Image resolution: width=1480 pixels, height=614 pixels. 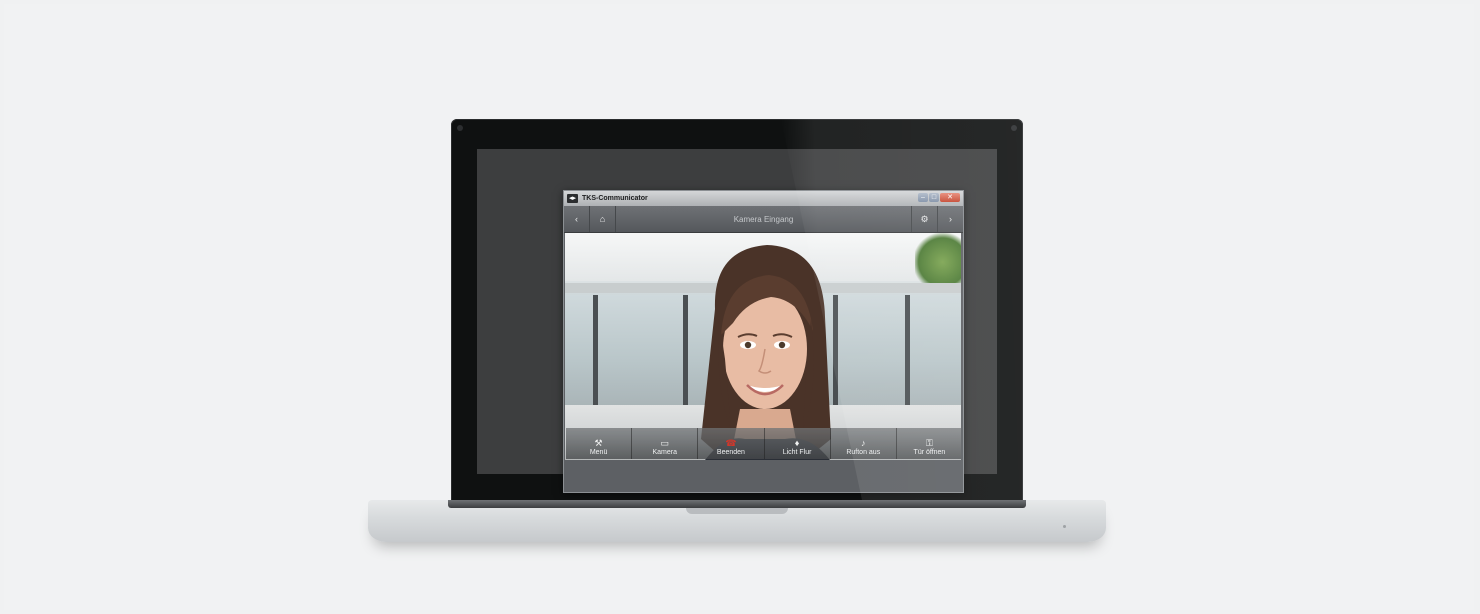 What do you see at coordinates (950, 197) in the screenshot?
I see `close-button: ✕` at bounding box center [950, 197].